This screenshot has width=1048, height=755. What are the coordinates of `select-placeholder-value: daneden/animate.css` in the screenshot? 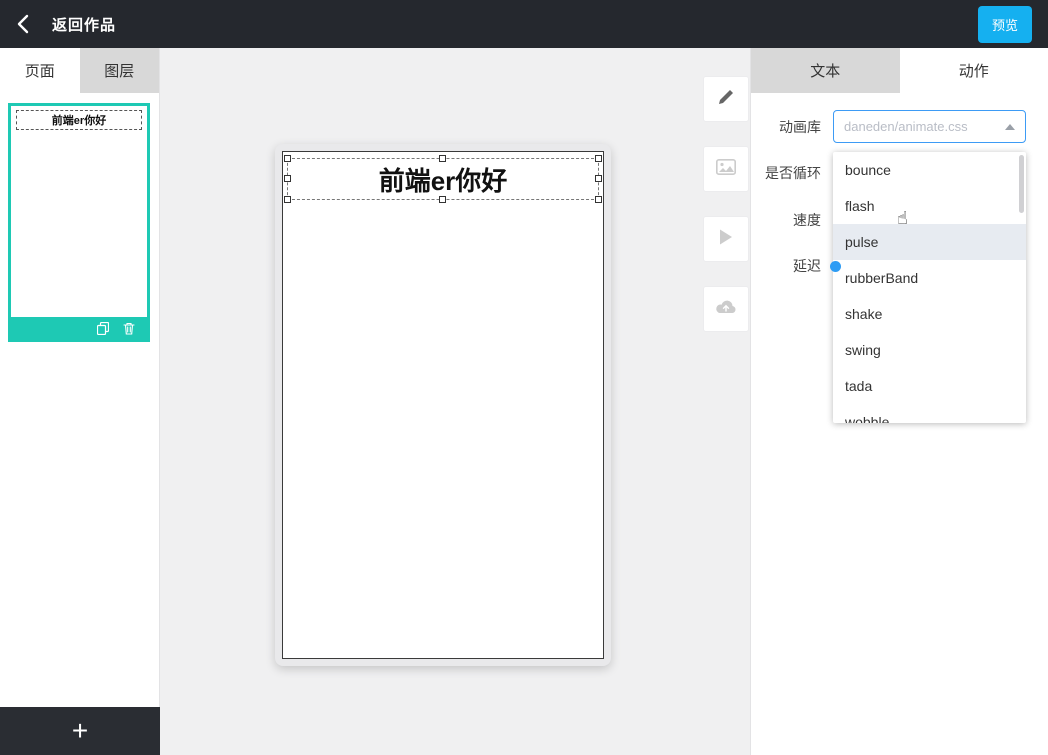 It's located at (906, 126).